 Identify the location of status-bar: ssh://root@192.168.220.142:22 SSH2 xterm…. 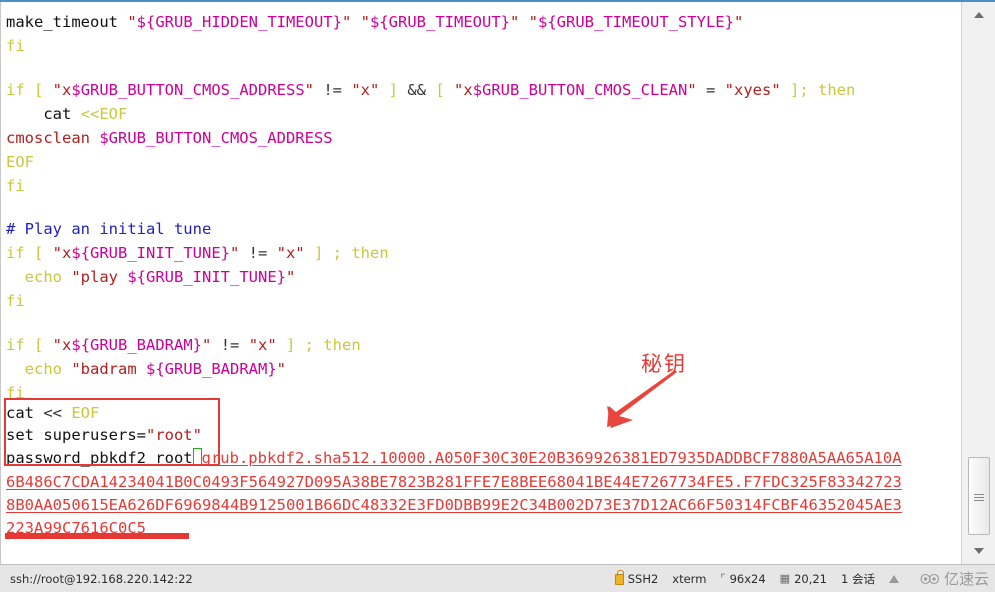
(497, 578).